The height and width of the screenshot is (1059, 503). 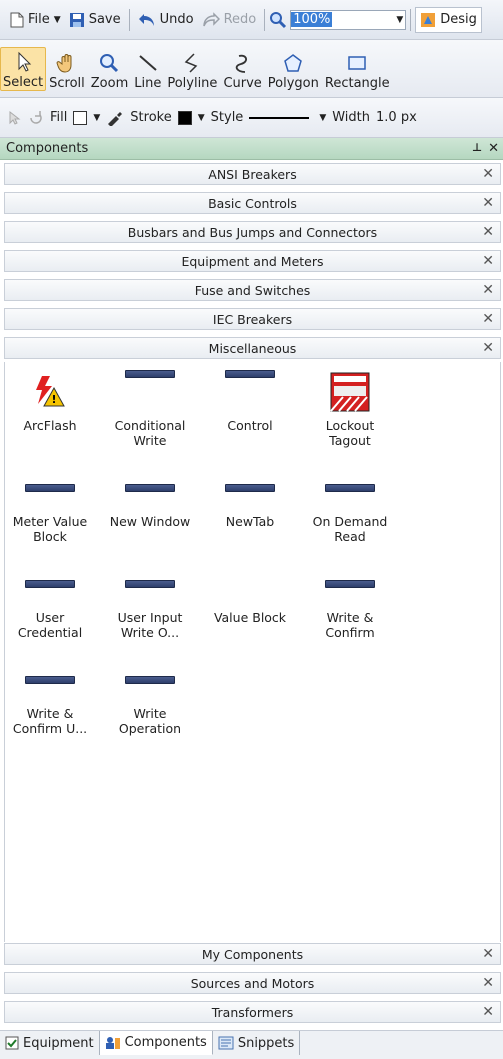 What do you see at coordinates (47, 148) in the screenshot?
I see `pane-title: Components` at bounding box center [47, 148].